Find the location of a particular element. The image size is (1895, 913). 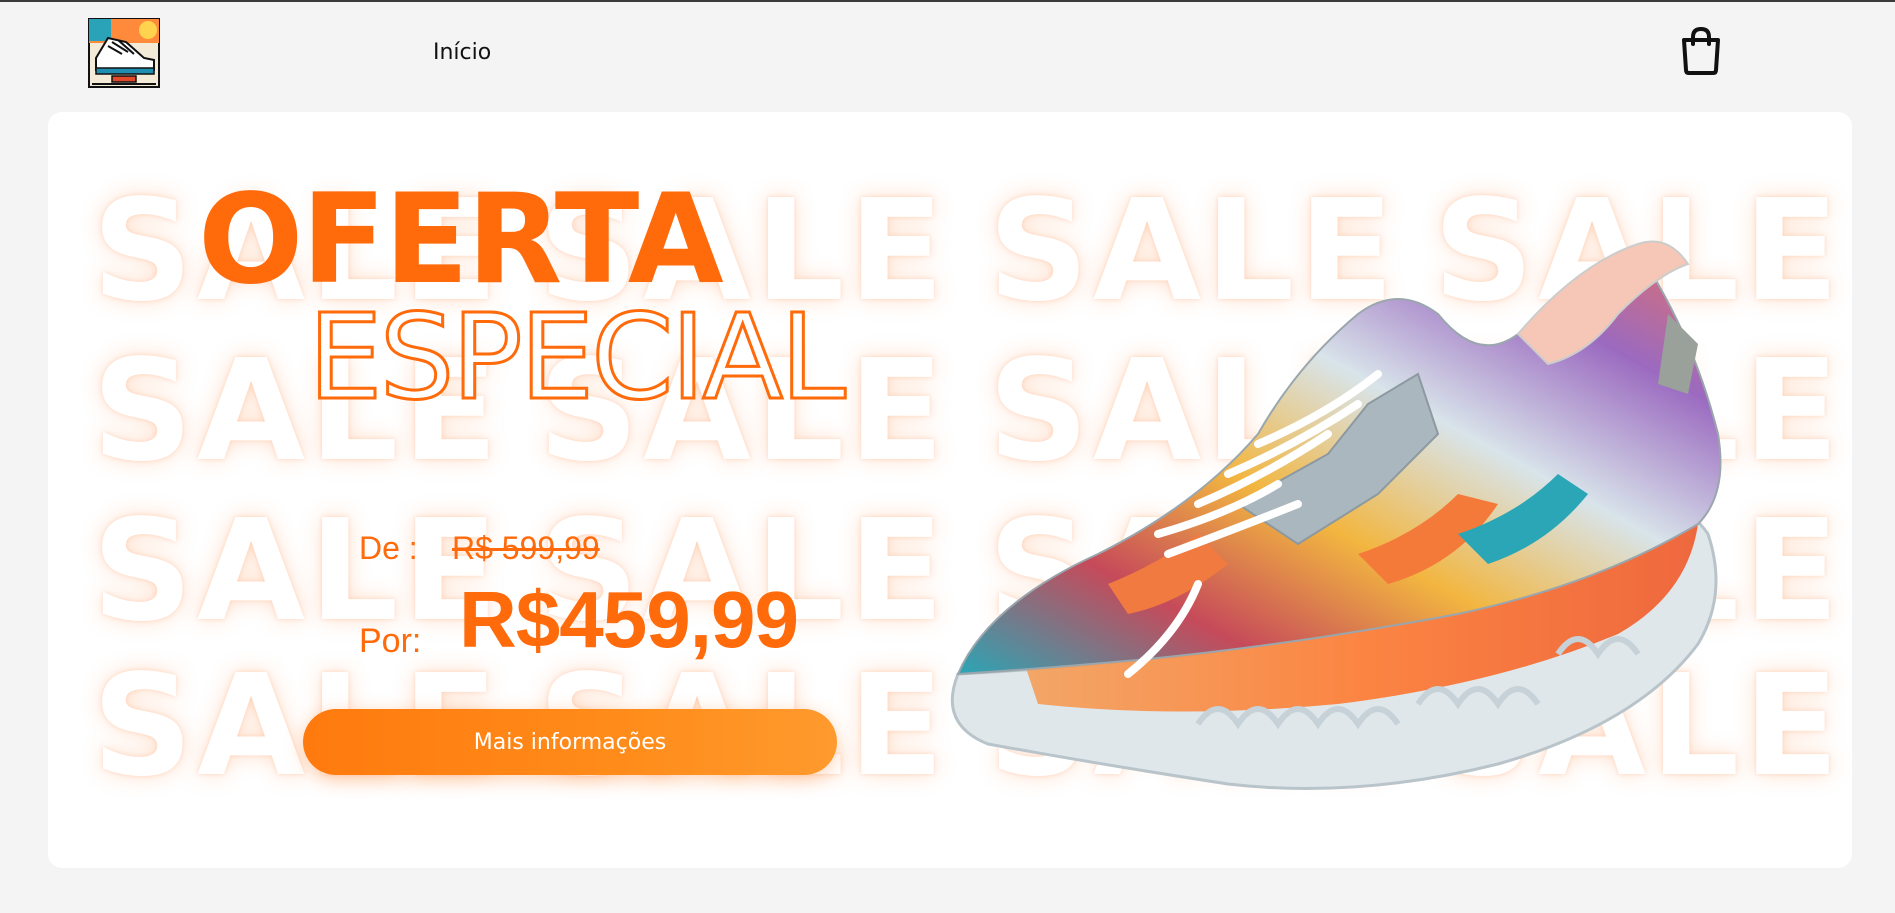

price-from-label: De : is located at coordinates (388, 548).